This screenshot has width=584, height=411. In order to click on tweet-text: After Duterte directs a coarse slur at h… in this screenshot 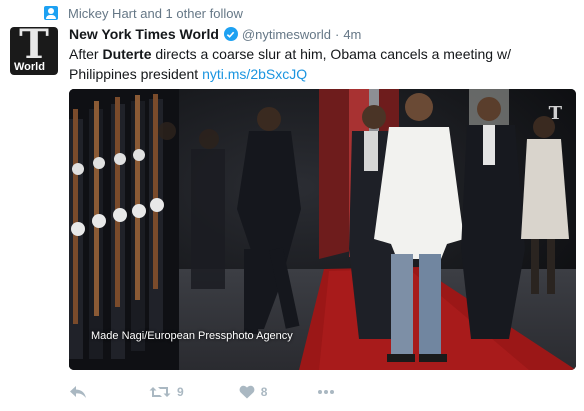, I will do `click(319, 64)`.